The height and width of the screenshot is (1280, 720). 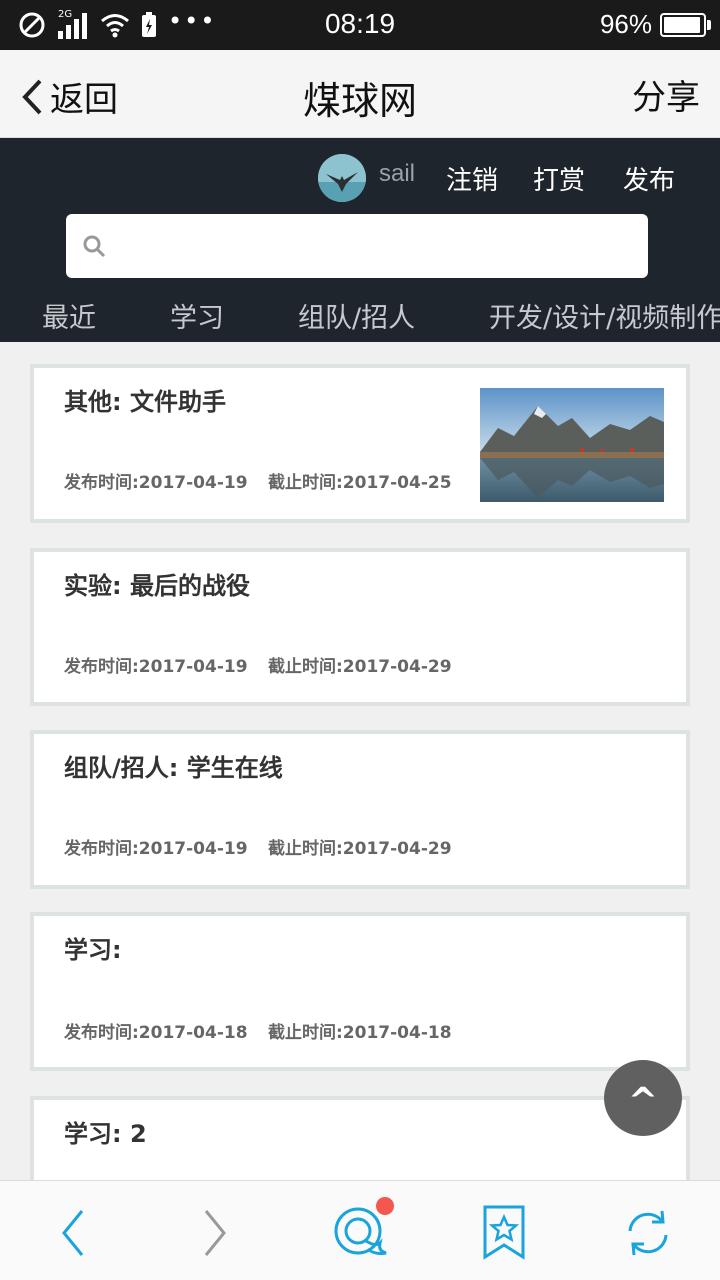 I want to click on back-to-top-button: ^, so click(x=643, y=1098).